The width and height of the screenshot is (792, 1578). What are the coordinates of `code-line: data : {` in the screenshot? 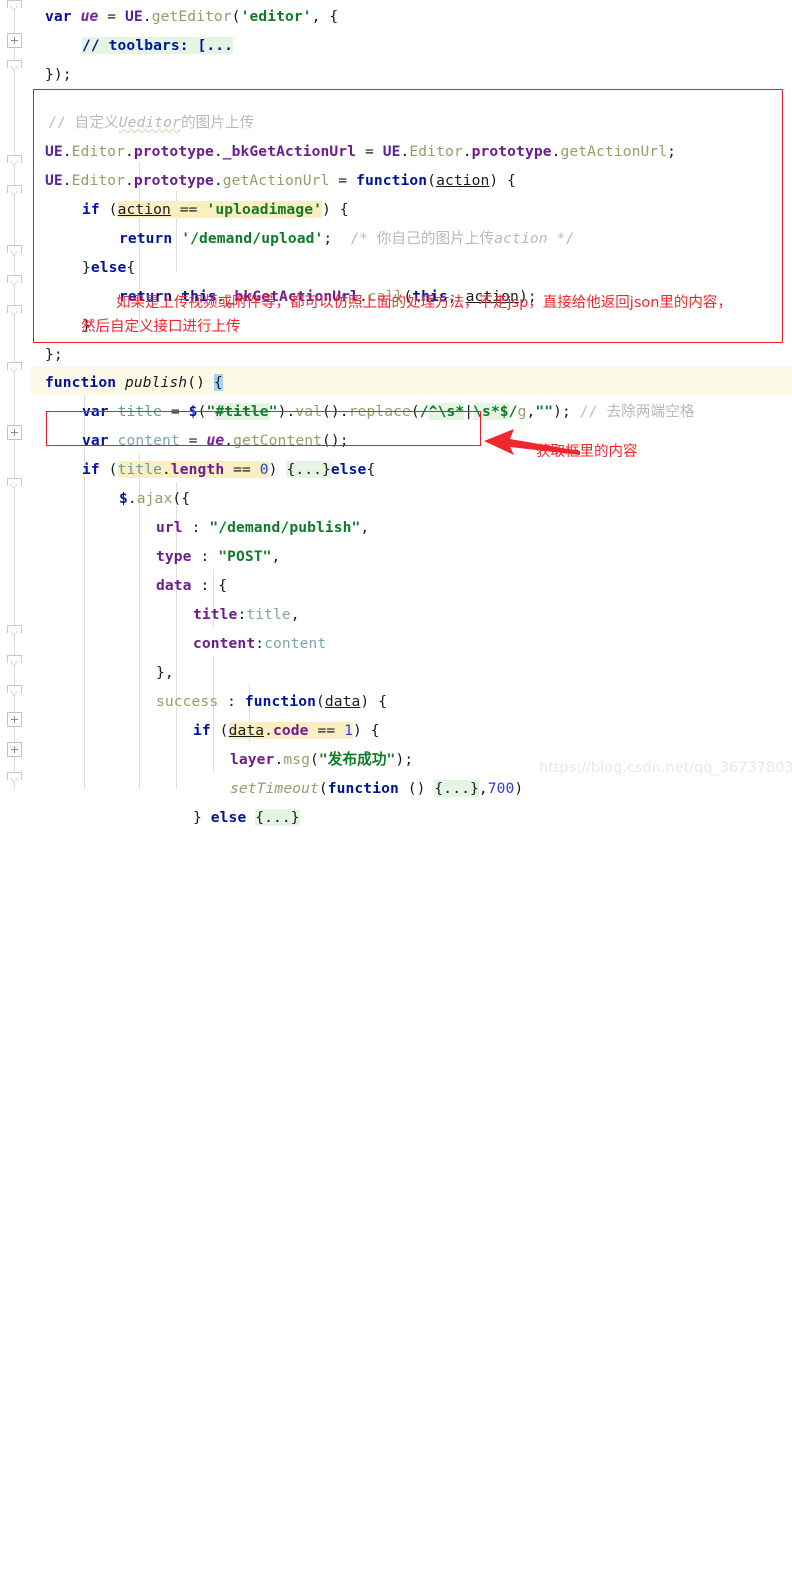 It's located at (191, 585).